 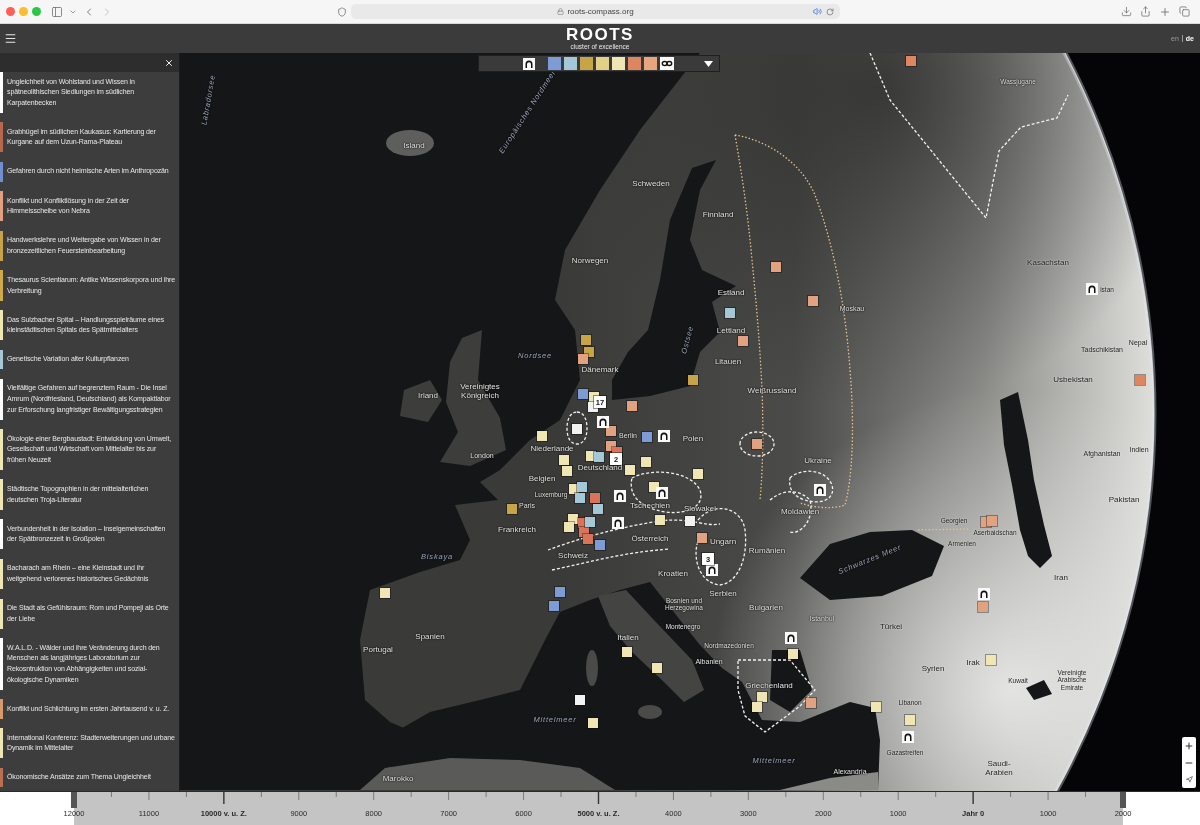 I want to click on close-icon, so click(x=169, y=62).